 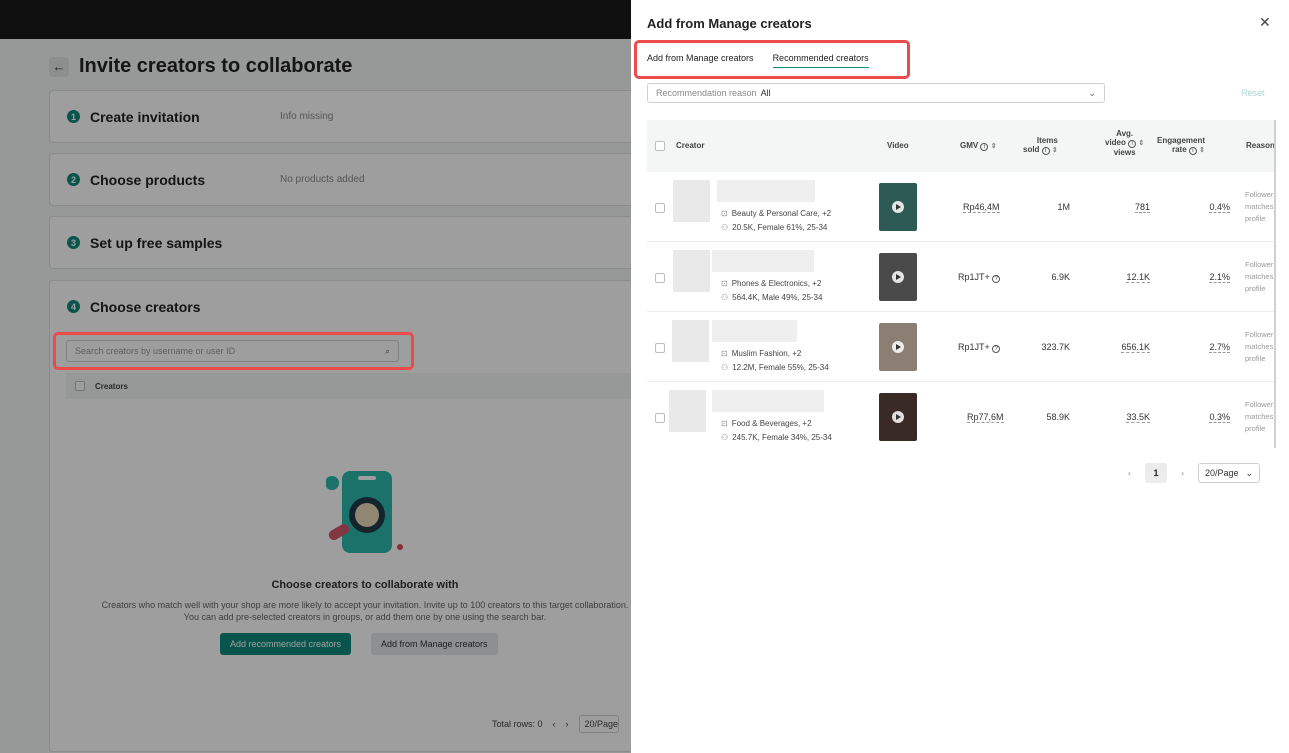 What do you see at coordinates (765, 93) in the screenshot?
I see `reason-value: All` at bounding box center [765, 93].